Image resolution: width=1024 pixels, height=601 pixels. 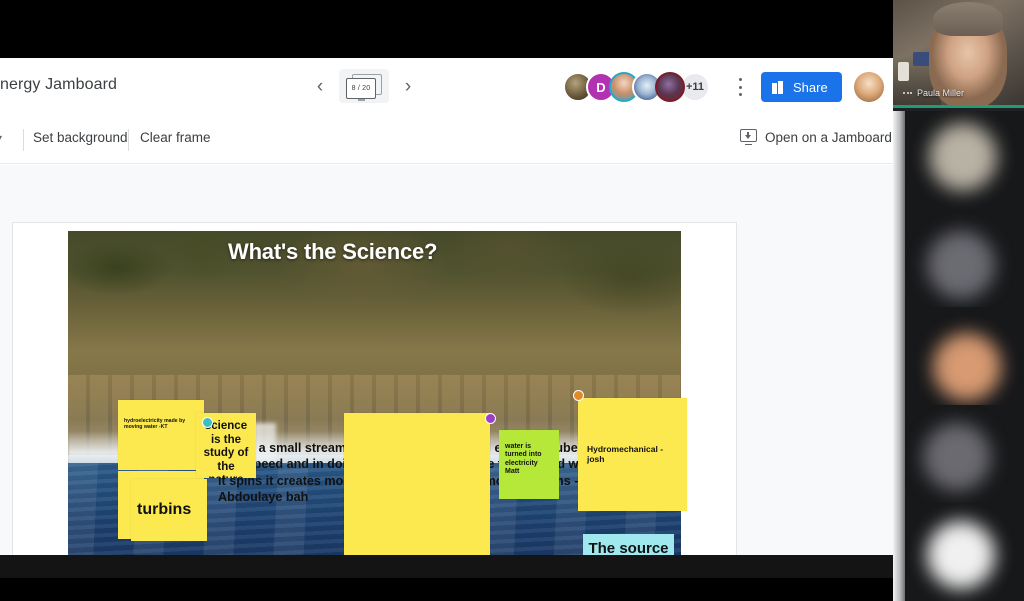 What do you see at coordinates (869, 87) in the screenshot?
I see `profile-avatar` at bounding box center [869, 87].